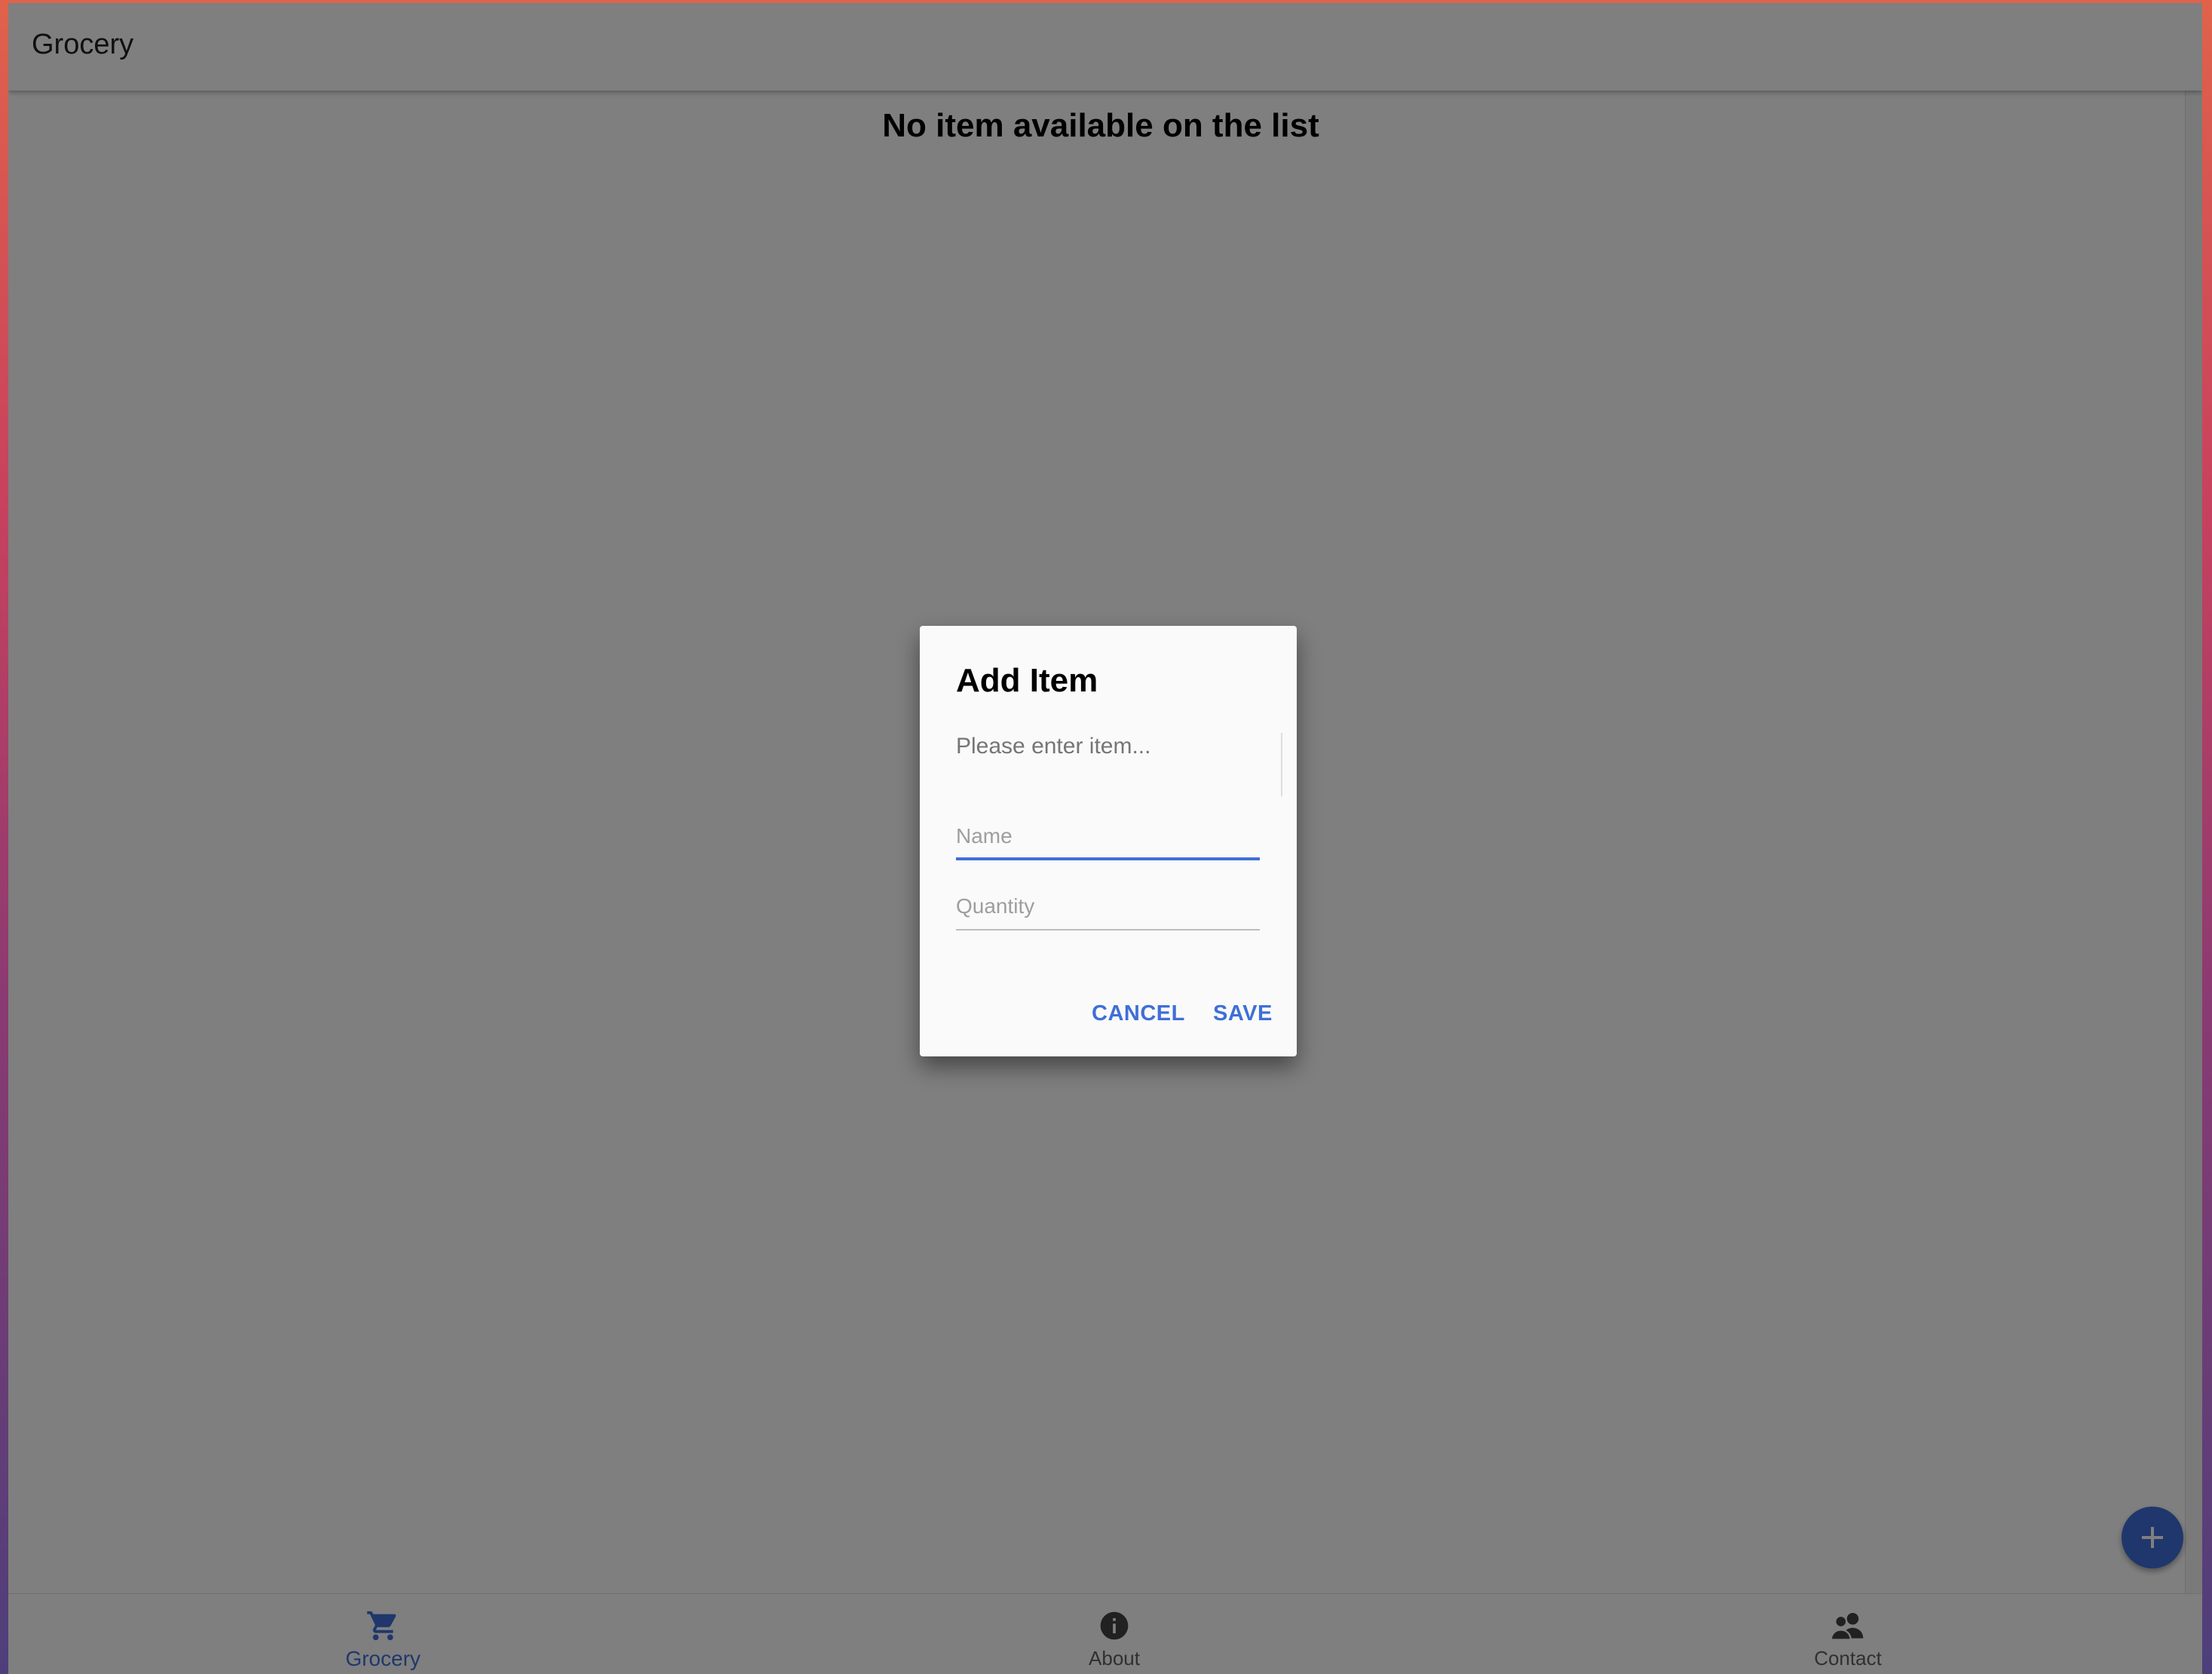 The image size is (2212, 1674). I want to click on quantity-field-underline, so click(1108, 930).